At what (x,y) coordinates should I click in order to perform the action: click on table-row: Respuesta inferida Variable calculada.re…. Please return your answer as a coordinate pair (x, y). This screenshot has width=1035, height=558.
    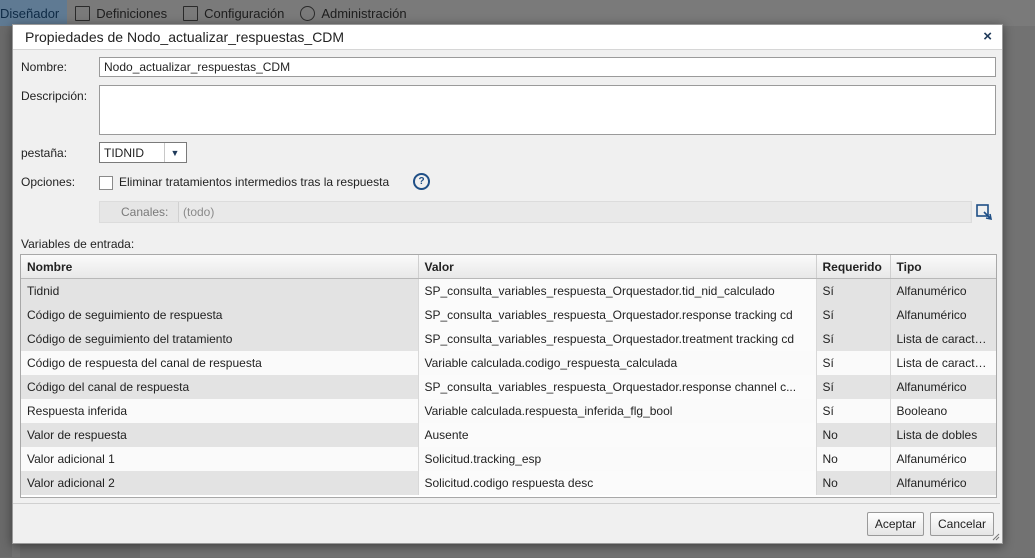
    Looking at the image, I should click on (508, 411).